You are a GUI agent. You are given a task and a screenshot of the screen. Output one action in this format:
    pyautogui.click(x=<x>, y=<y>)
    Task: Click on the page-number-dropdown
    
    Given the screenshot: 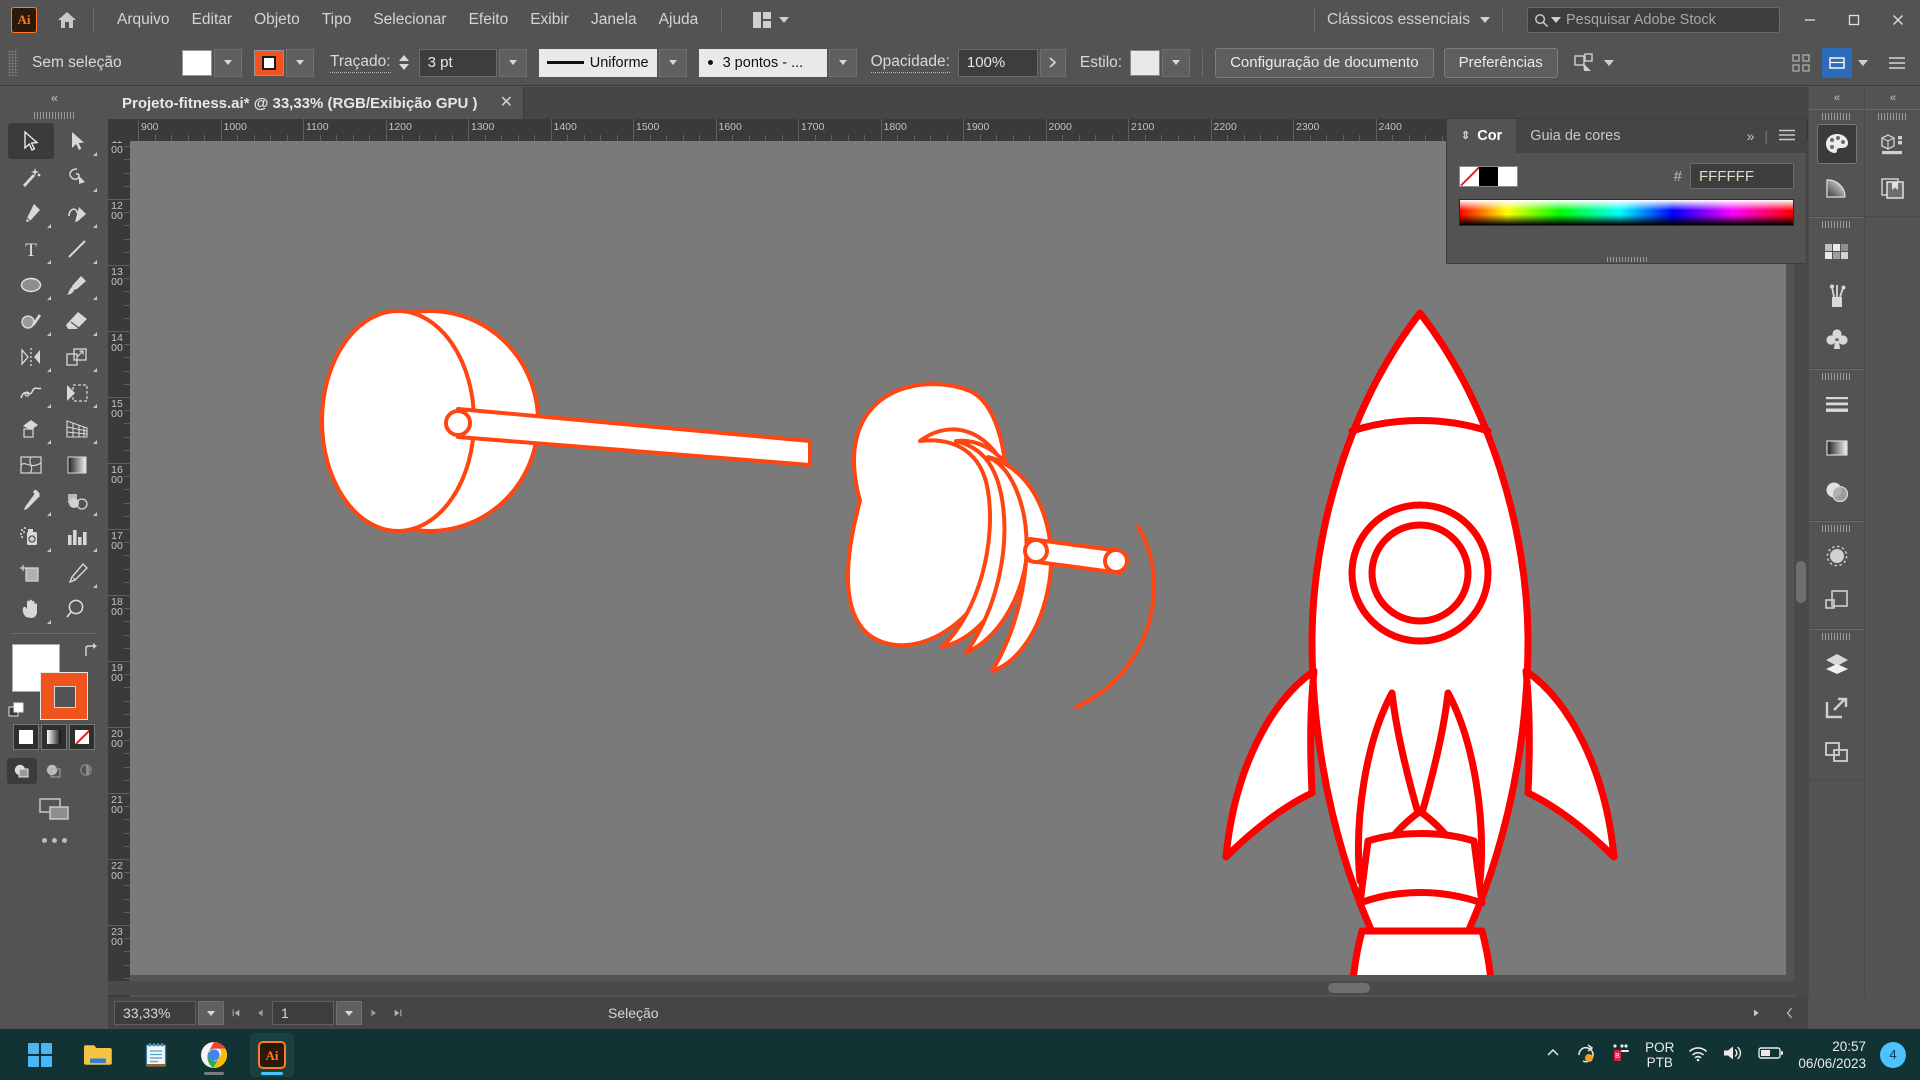 What is the action you would take?
    pyautogui.click(x=349, y=1013)
    